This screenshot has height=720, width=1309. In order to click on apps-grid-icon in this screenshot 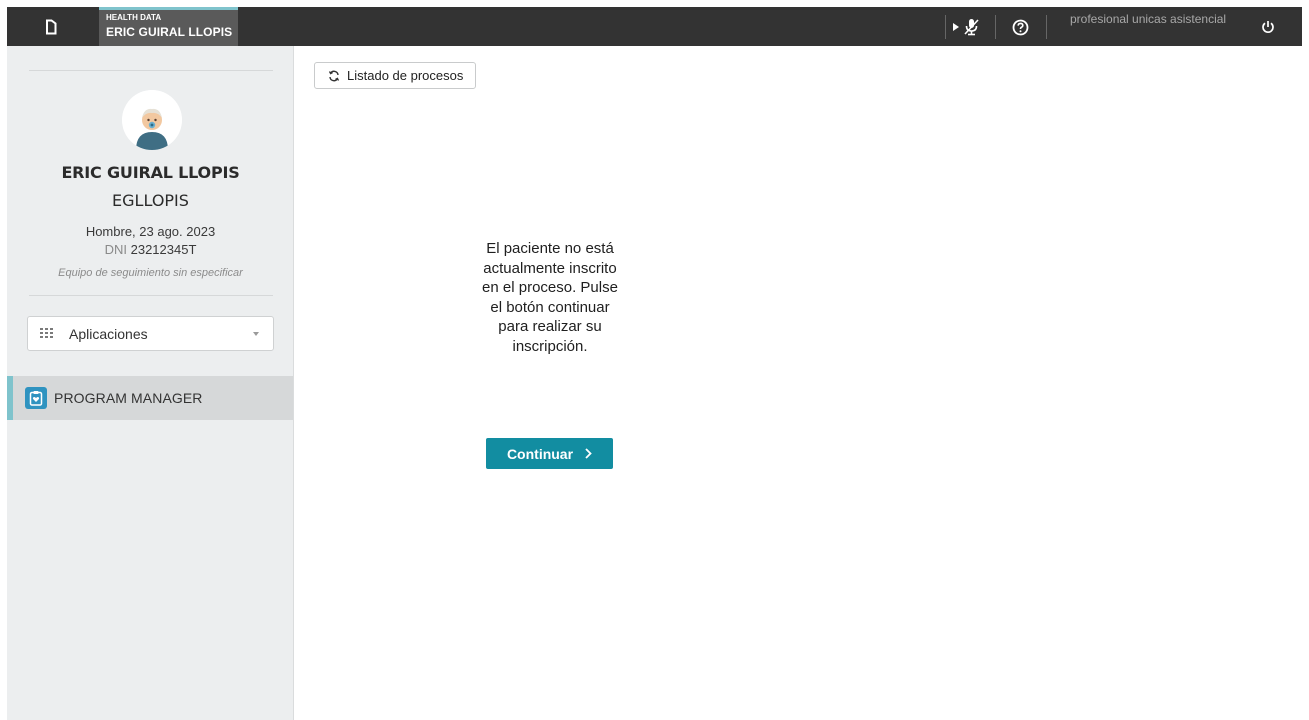, I will do `click(47, 333)`.